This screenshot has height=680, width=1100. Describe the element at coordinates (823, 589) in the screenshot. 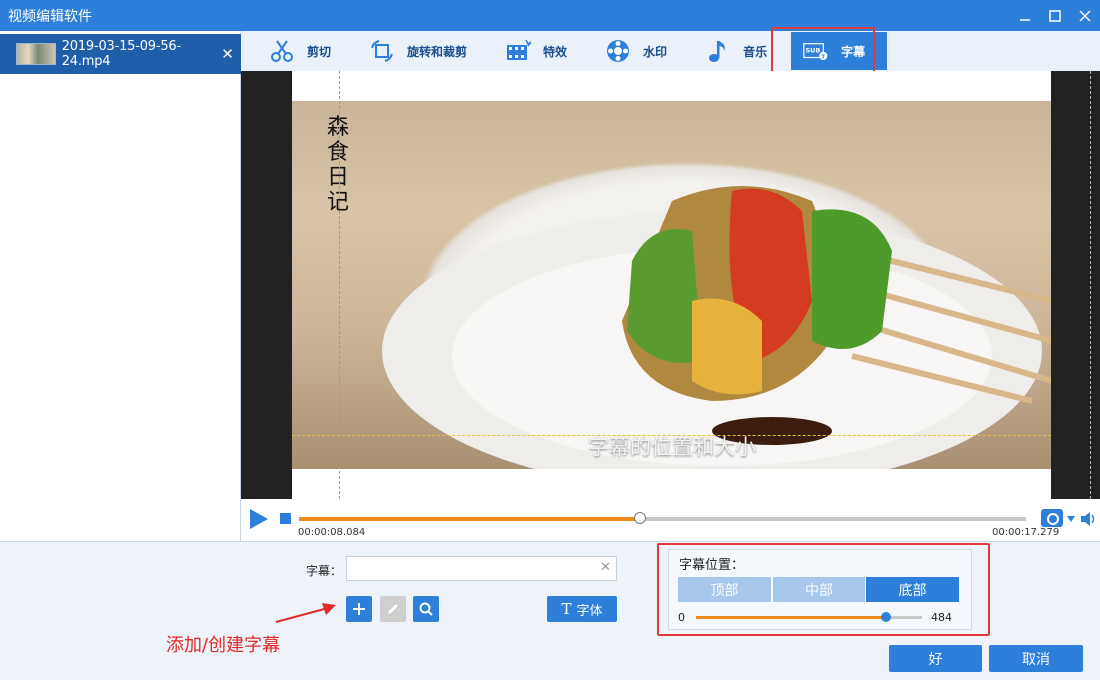

I see `position-group-highlight` at that location.